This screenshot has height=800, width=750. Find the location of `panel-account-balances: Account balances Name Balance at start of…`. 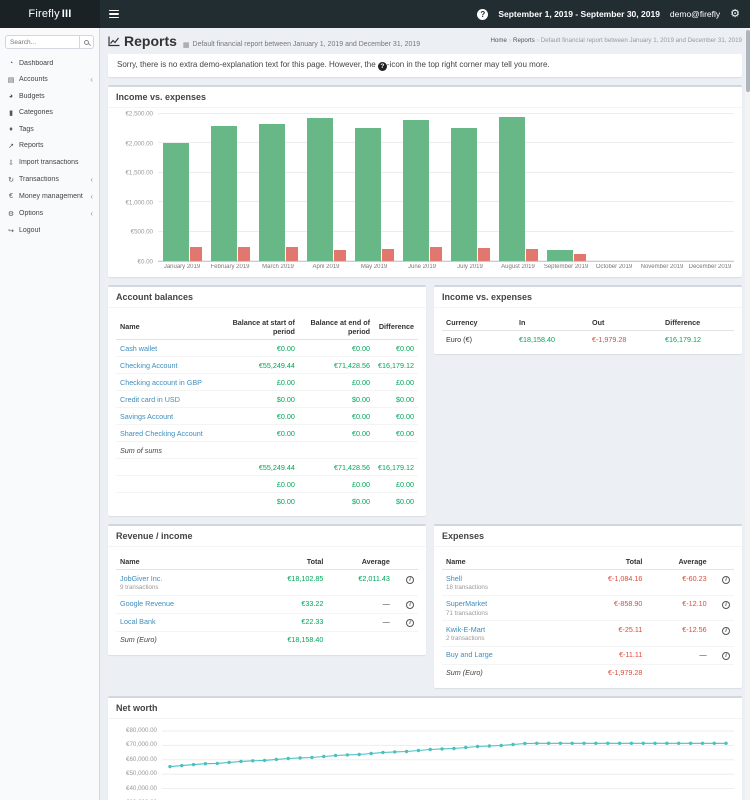

panel-account-balances: Account balances Name Balance at start of… is located at coordinates (267, 400).